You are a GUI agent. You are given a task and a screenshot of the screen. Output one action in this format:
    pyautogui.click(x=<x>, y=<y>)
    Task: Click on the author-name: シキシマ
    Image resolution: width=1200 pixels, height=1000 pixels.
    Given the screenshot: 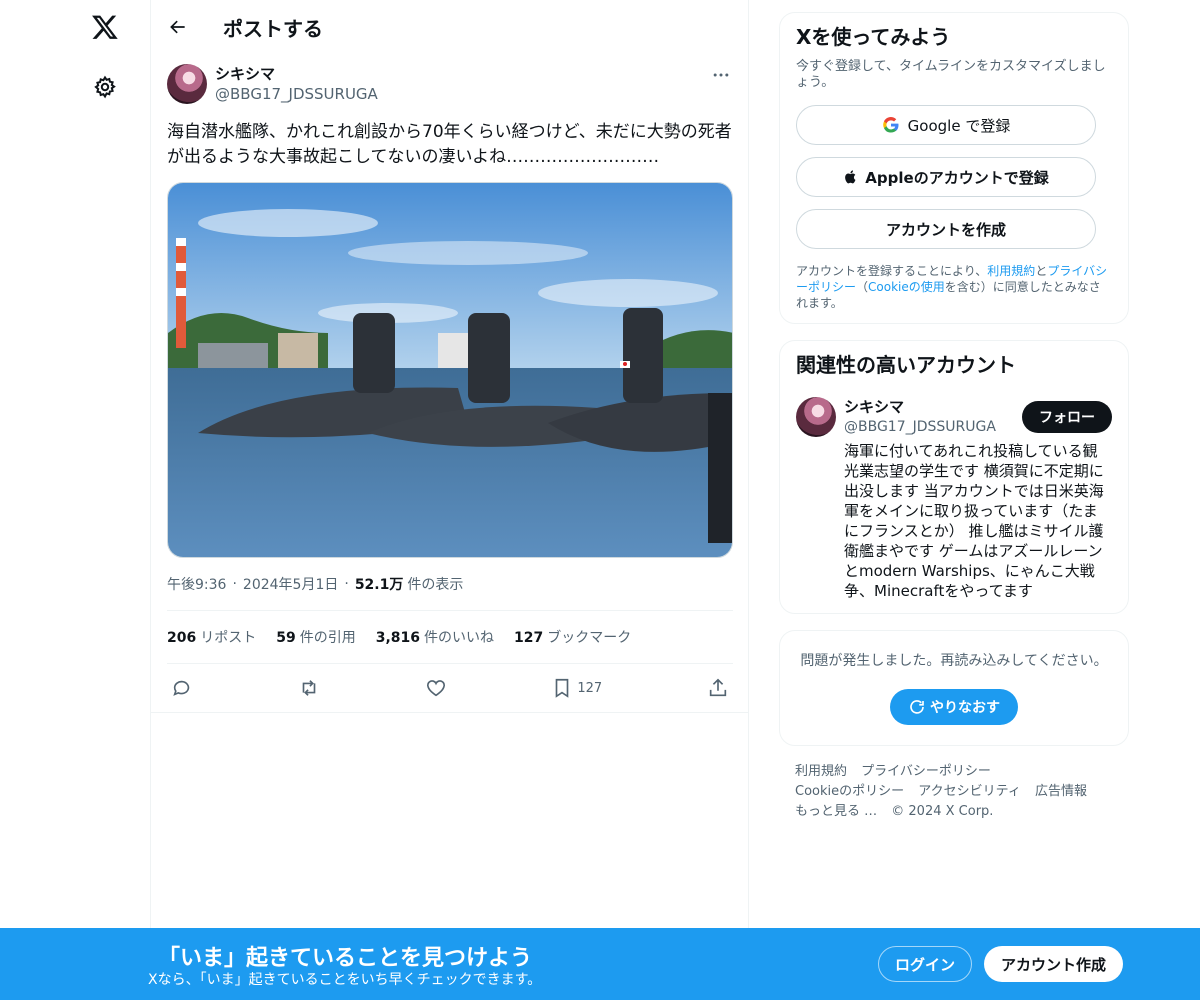 What is the action you would take?
    pyautogui.click(x=296, y=74)
    